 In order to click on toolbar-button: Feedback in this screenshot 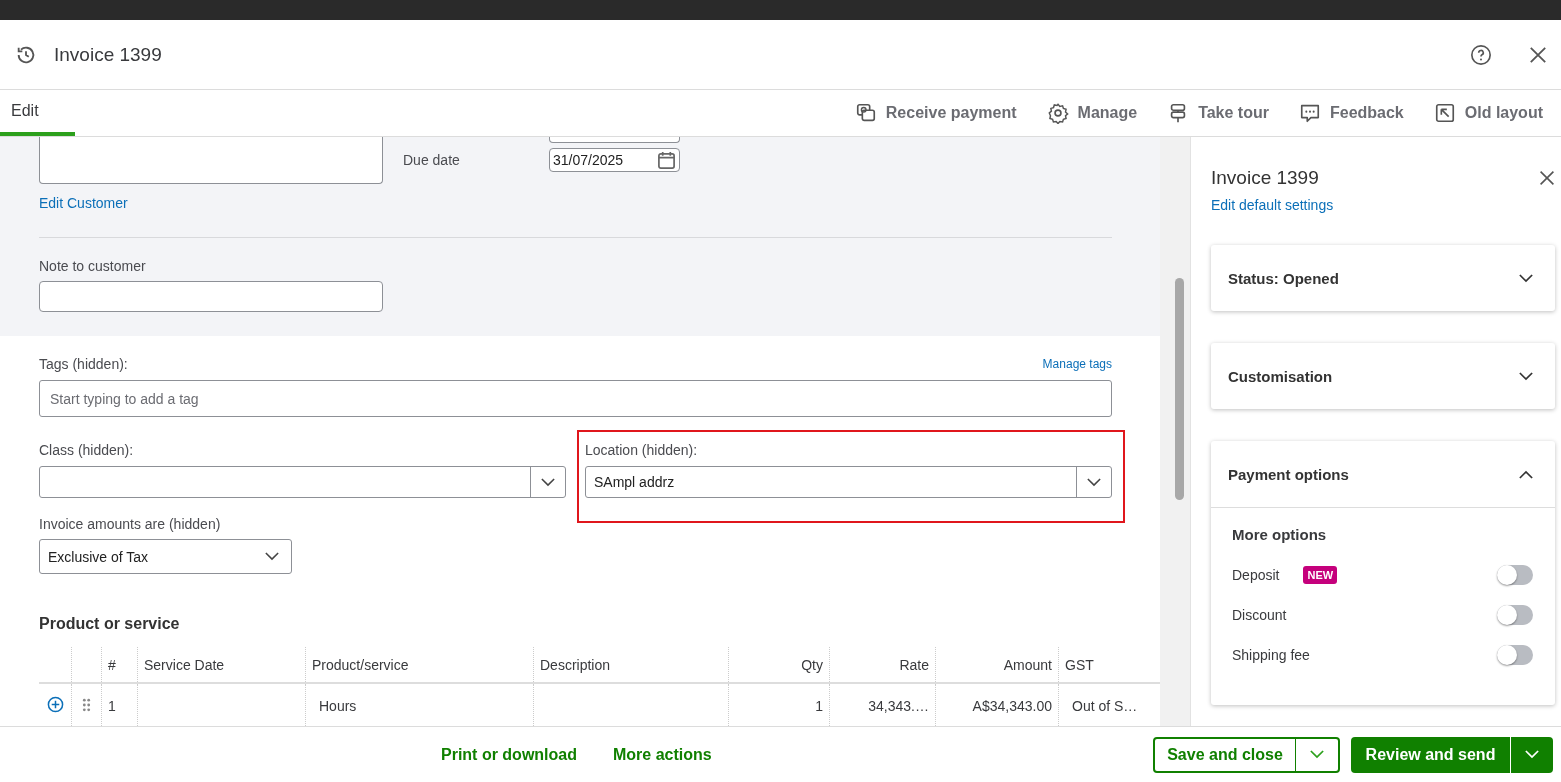, I will do `click(1351, 113)`.